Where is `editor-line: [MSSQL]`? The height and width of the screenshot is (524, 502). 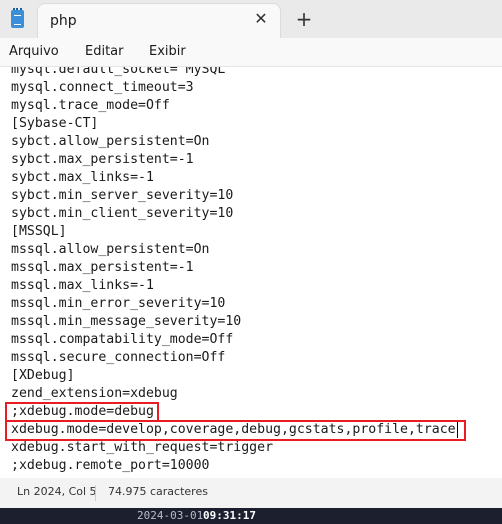
editor-line: [MSSQL] is located at coordinates (39, 231).